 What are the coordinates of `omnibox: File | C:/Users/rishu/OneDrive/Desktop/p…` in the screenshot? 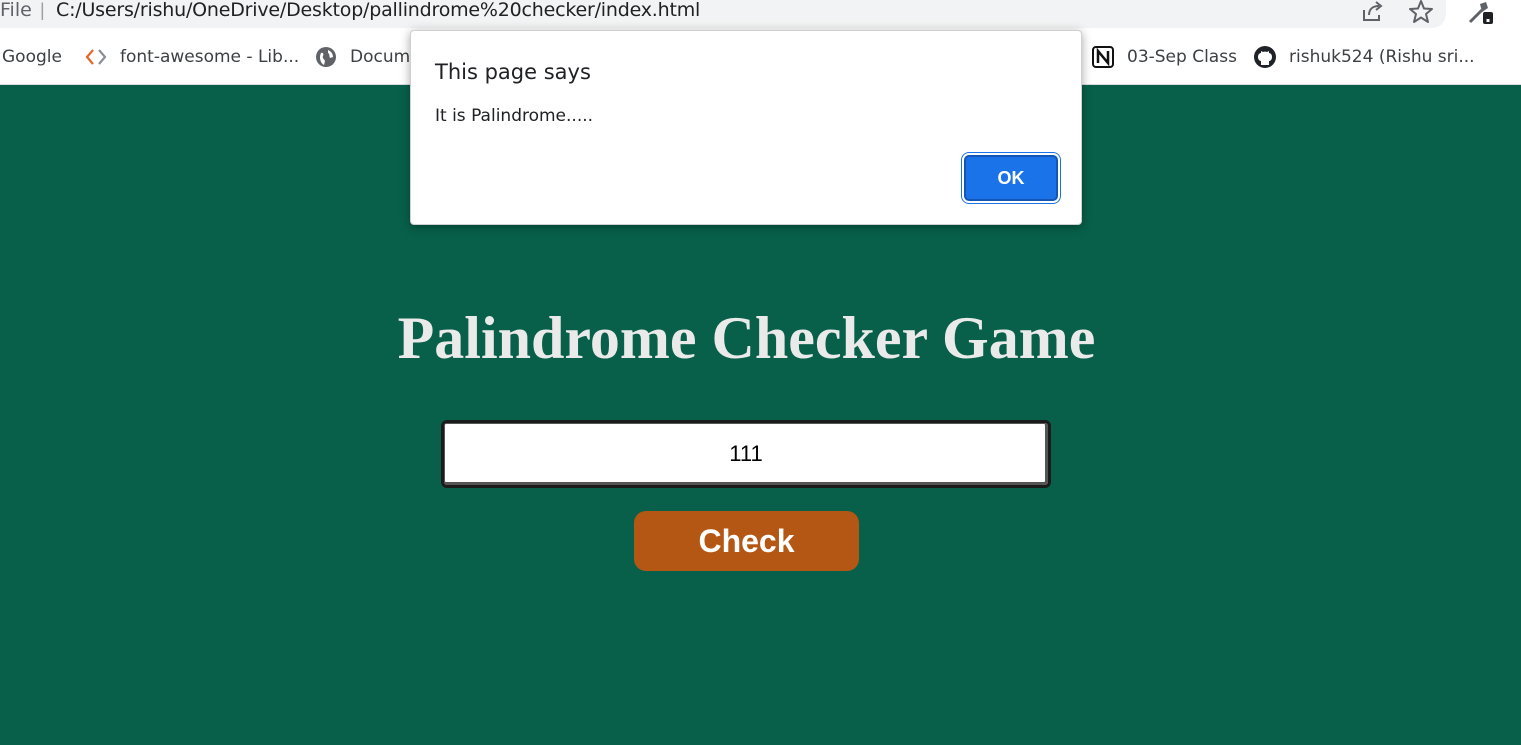 It's located at (723, 14).